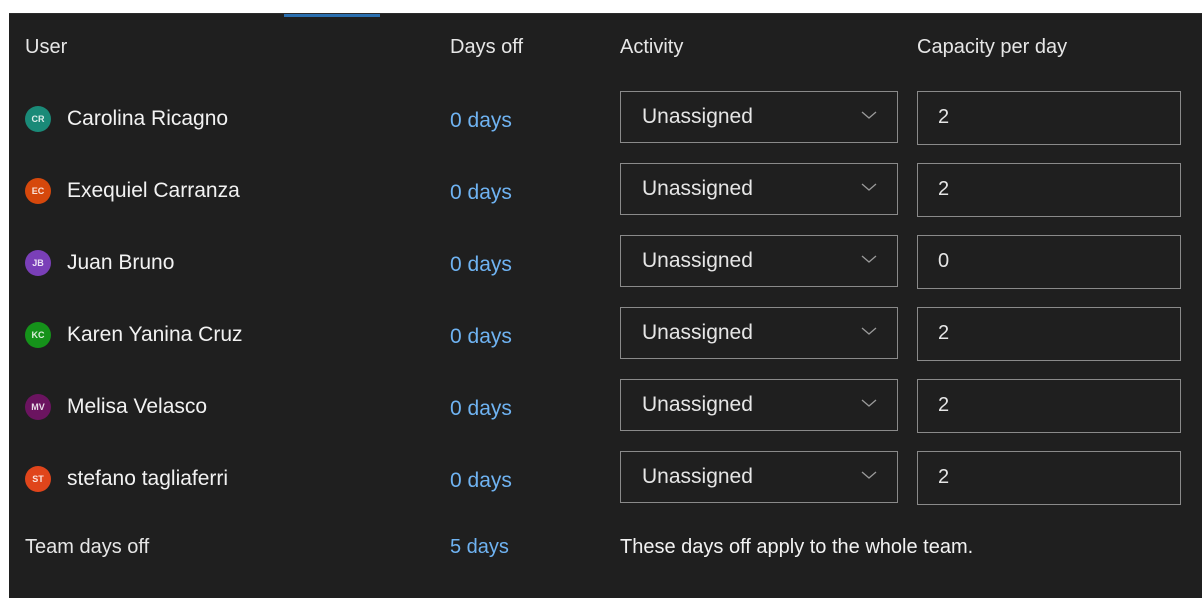  I want to click on avatar: JB, so click(38, 263).